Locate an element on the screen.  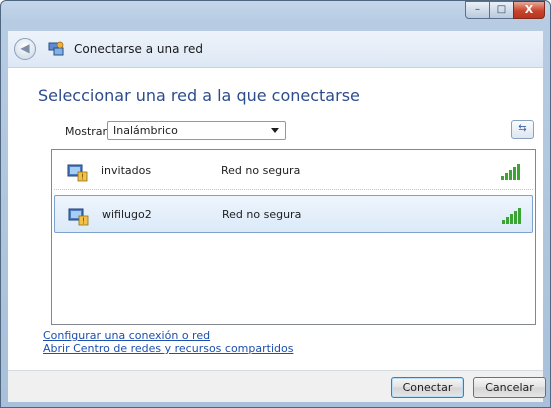
window-title: Conectarse a una red is located at coordinates (138, 49).